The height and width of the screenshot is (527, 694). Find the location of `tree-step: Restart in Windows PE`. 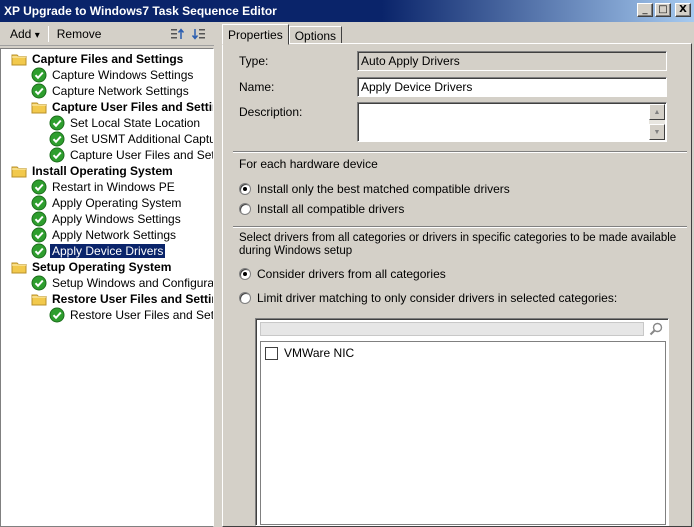

tree-step: Restart in Windows PE is located at coordinates (104, 187).